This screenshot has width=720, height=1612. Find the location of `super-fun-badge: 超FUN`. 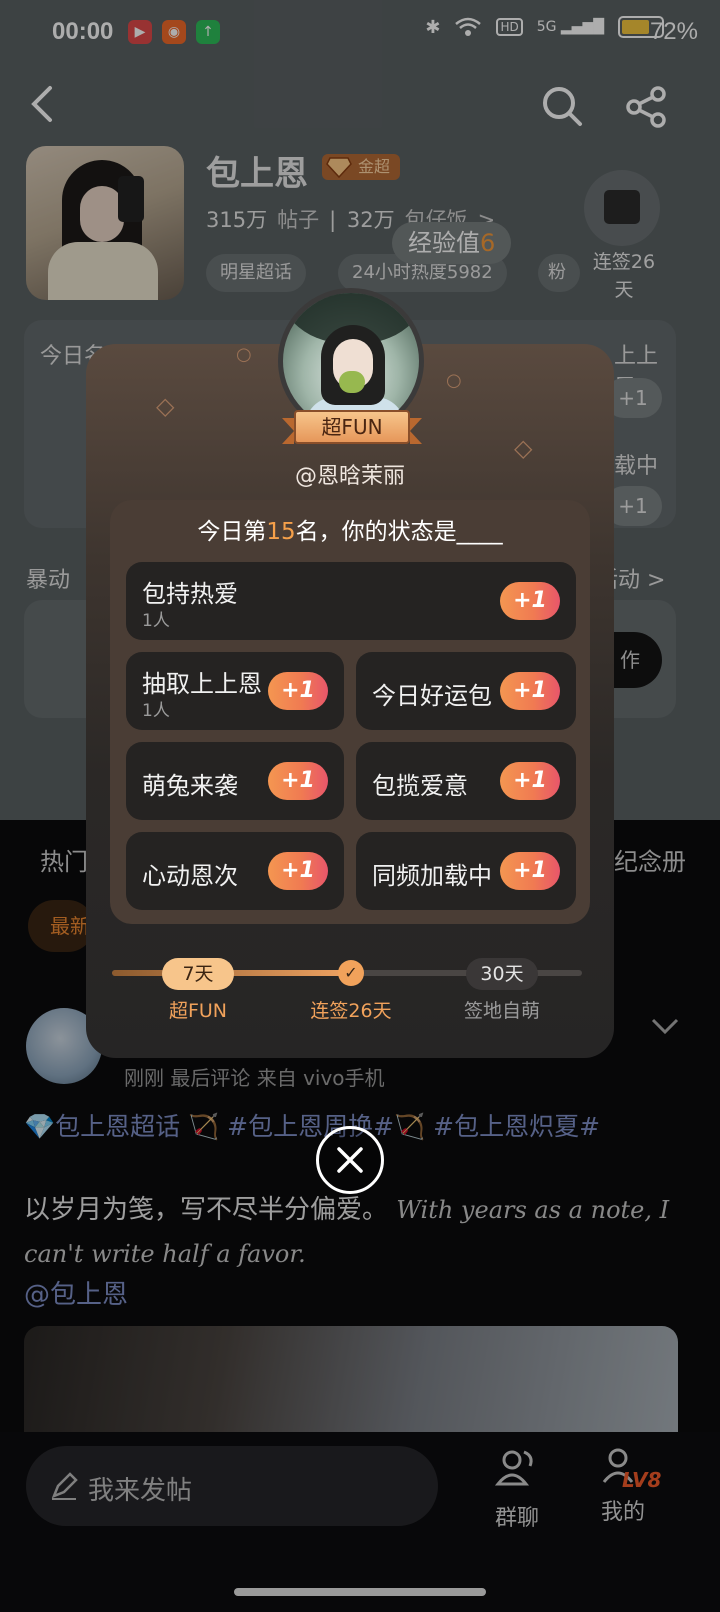

super-fun-badge: 超FUN is located at coordinates (352, 427).